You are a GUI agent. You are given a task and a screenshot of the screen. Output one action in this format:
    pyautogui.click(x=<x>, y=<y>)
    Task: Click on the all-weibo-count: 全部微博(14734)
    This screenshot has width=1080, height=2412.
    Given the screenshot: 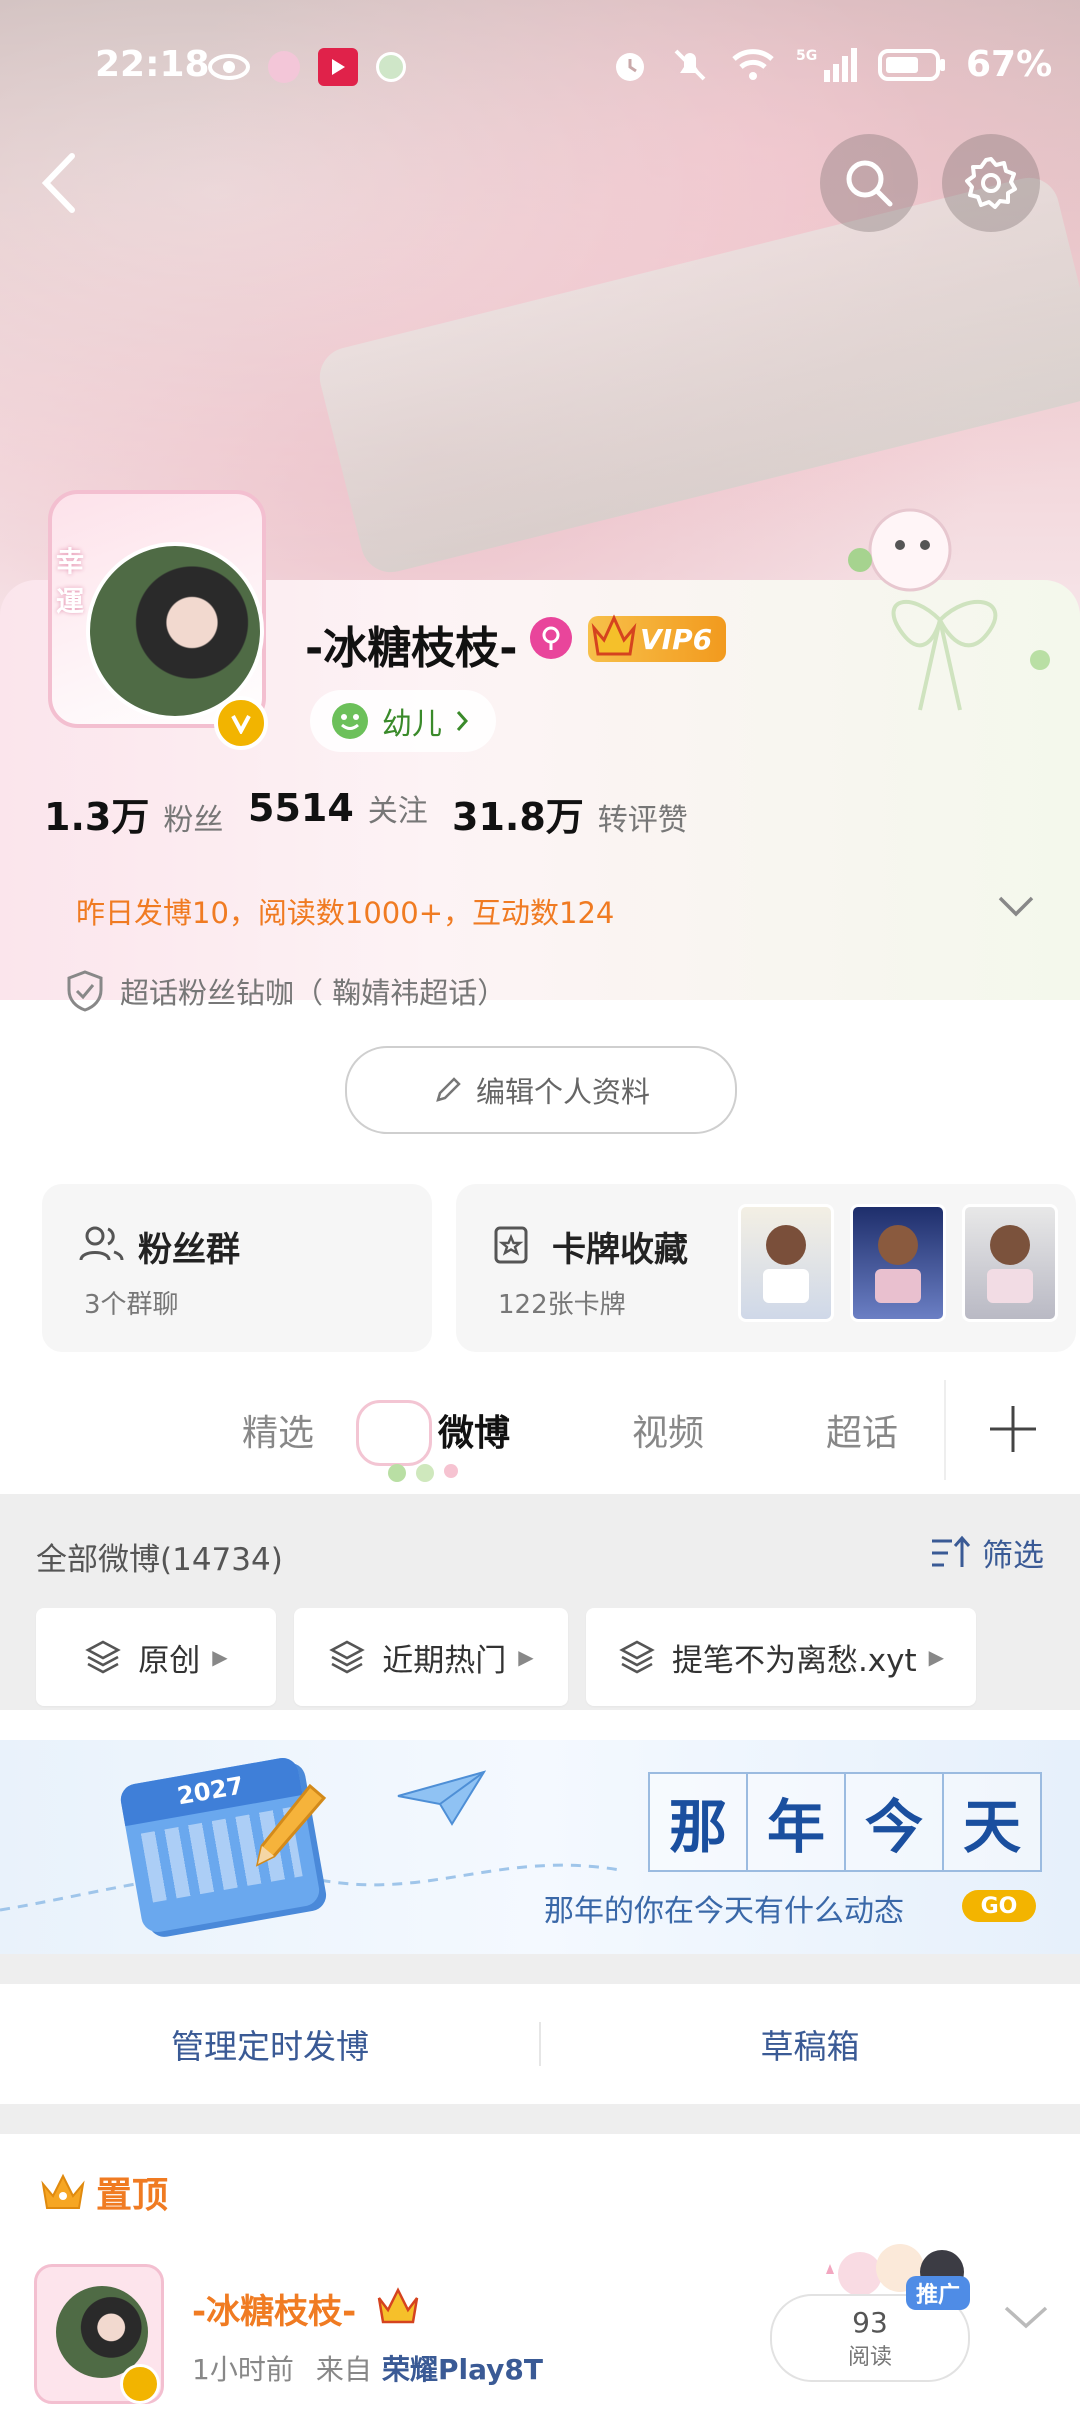 What is the action you would take?
    pyautogui.click(x=159, y=1560)
    